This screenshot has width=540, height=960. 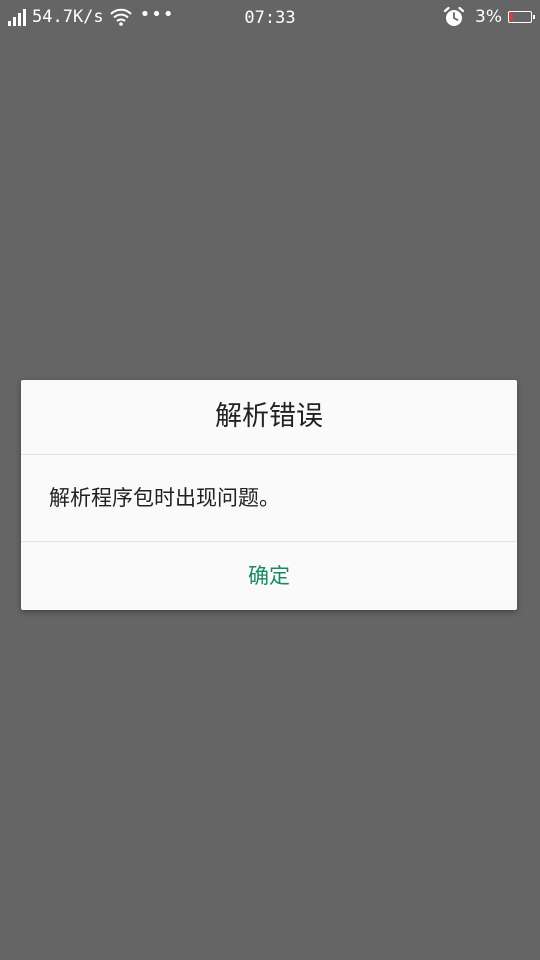 What do you see at coordinates (269, 576) in the screenshot?
I see `confirm-button: 确定` at bounding box center [269, 576].